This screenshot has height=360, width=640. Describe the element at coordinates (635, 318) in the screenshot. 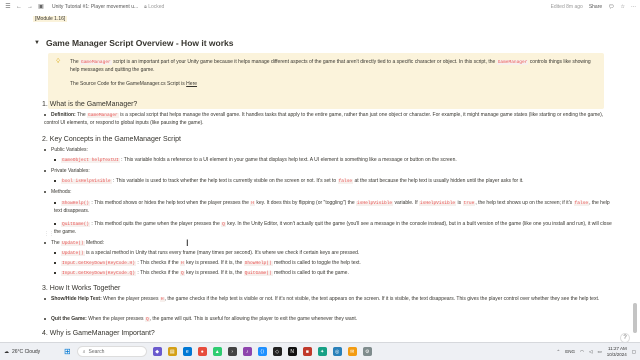

I see `scrollbar-thumb` at that location.